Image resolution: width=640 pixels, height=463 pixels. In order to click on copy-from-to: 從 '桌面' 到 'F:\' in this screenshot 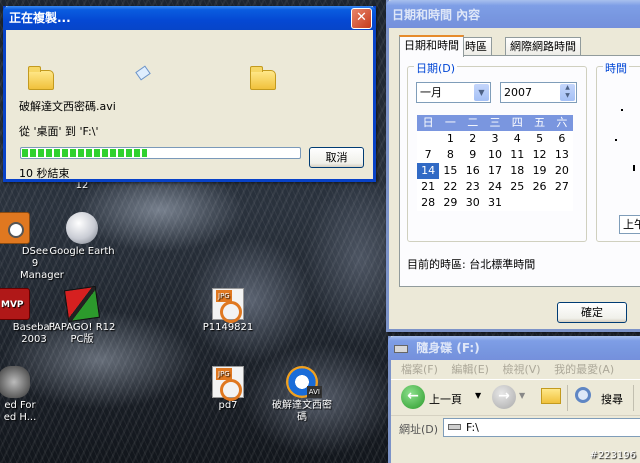, I will do `click(59, 131)`.